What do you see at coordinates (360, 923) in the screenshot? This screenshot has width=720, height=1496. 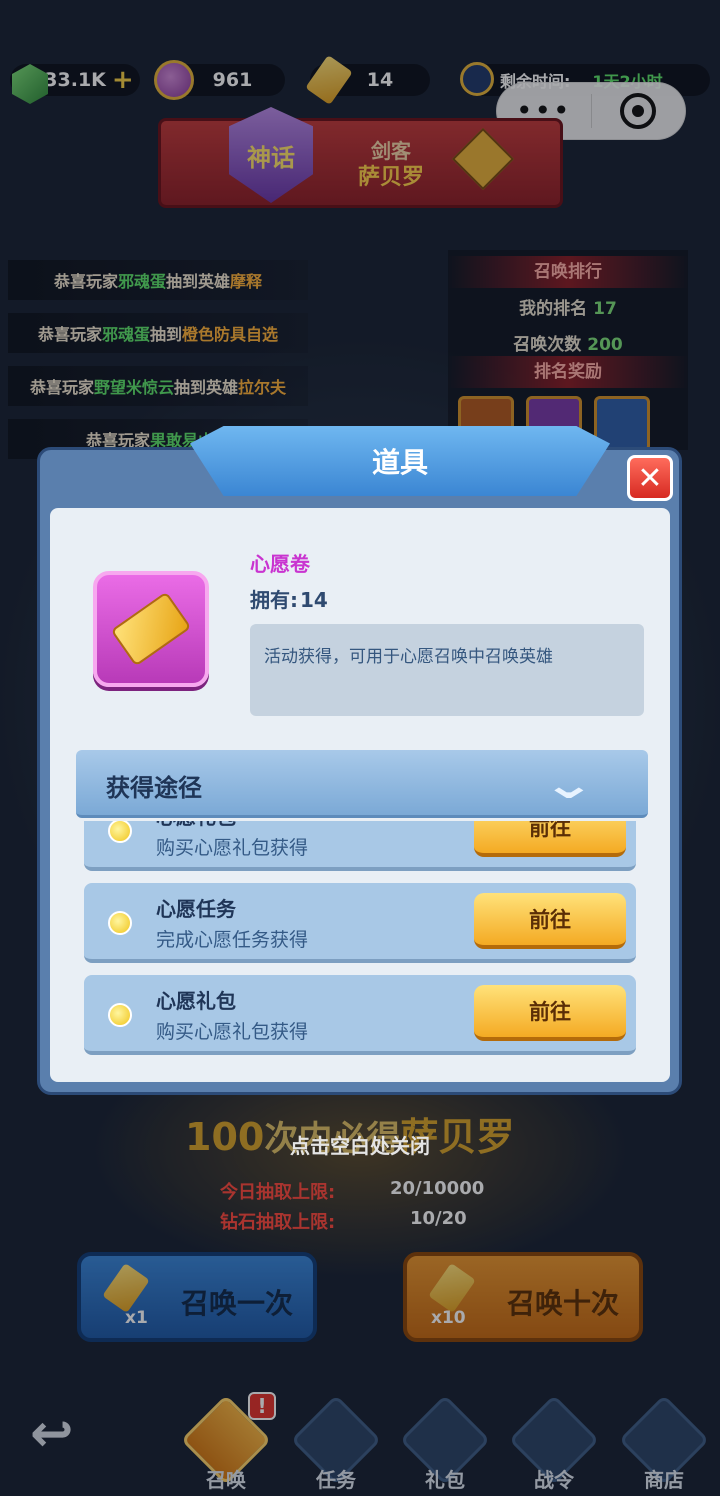 I see `route-item: 心愿任务 完成心愿任务获得 前往` at bounding box center [360, 923].